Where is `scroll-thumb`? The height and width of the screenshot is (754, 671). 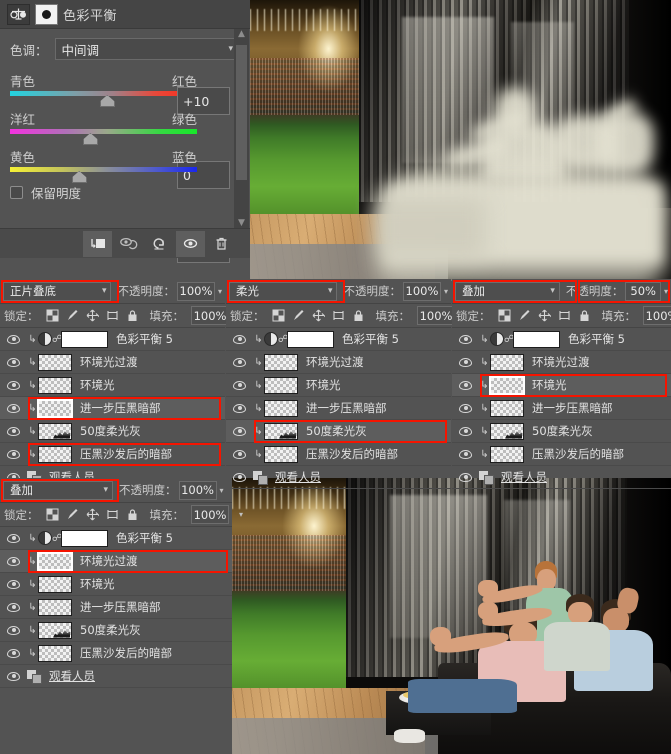
scroll-thumb is located at coordinates (241, 112).